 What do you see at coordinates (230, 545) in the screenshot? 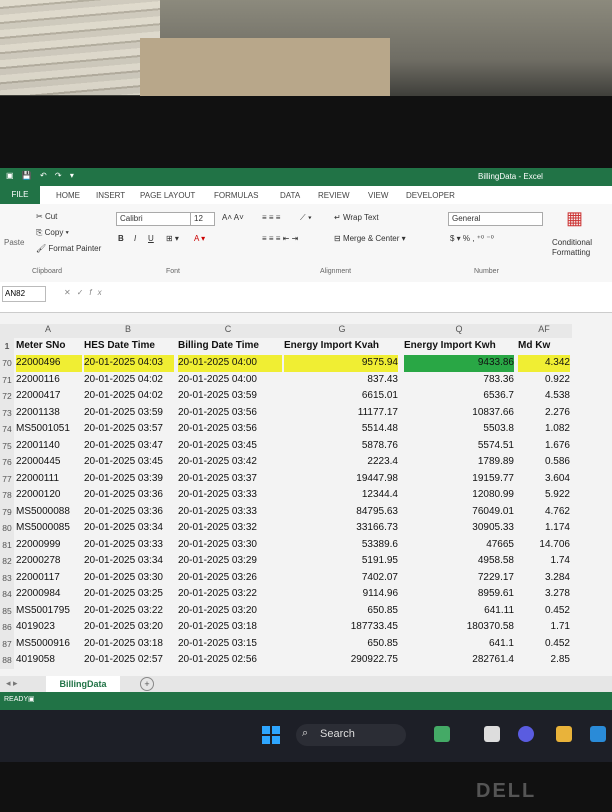
I see `cell-billing-date-time: 20-01-2025 03:30` at bounding box center [230, 545].